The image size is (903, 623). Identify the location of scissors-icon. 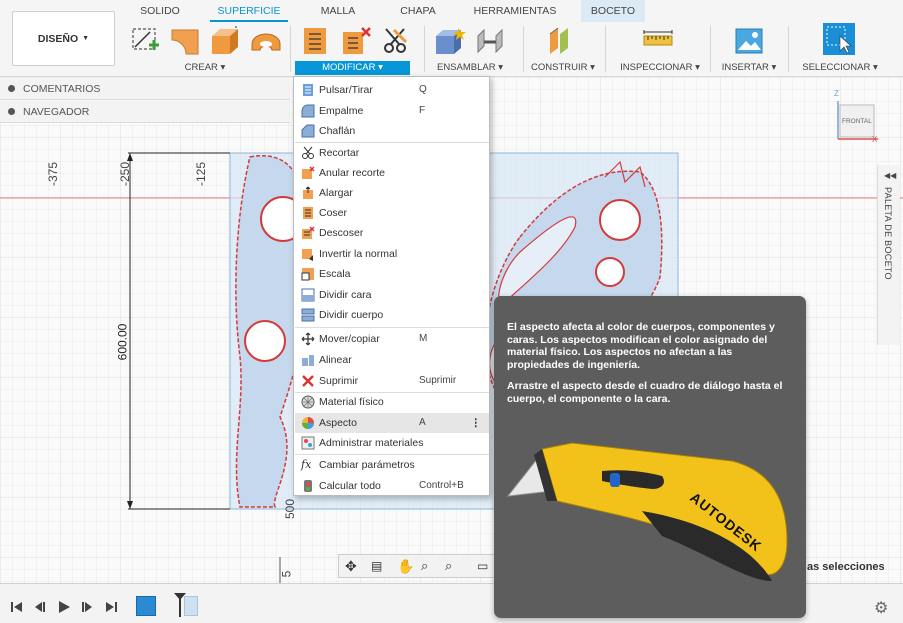
(396, 41).